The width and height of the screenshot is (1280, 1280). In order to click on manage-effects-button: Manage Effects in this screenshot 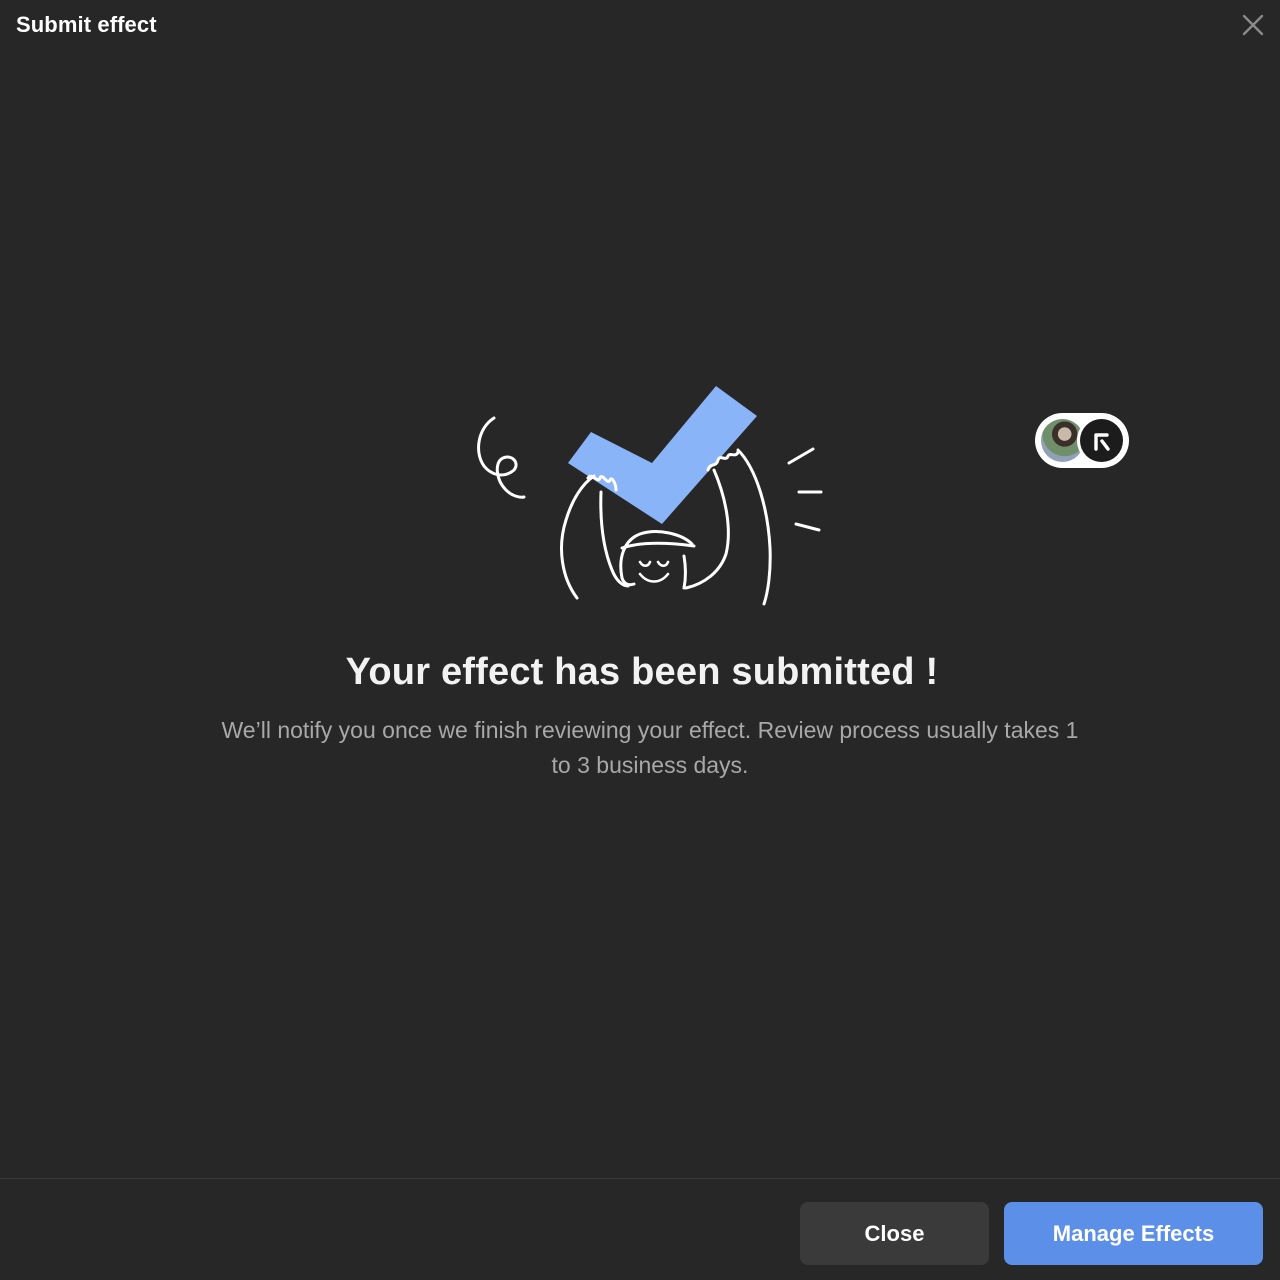, I will do `click(1133, 1233)`.